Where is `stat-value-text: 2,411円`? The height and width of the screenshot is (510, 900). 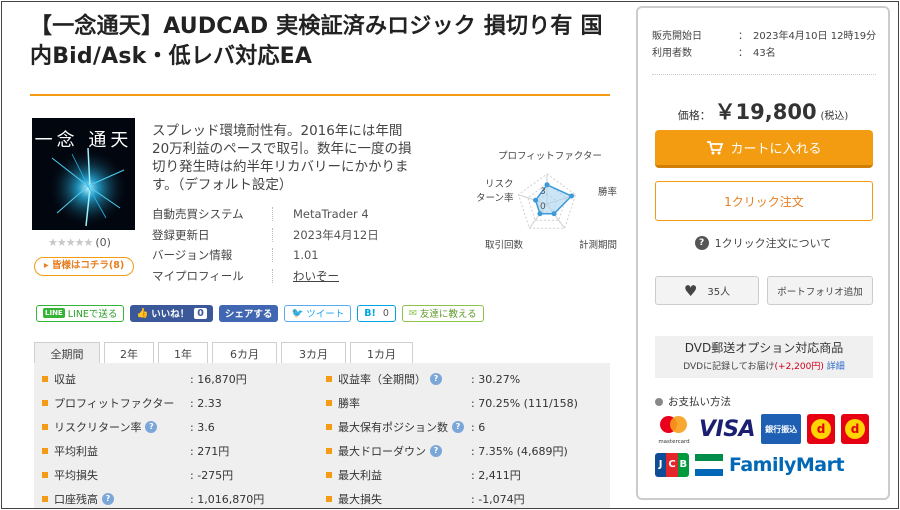
stat-value-text: 2,411円 is located at coordinates (499, 475).